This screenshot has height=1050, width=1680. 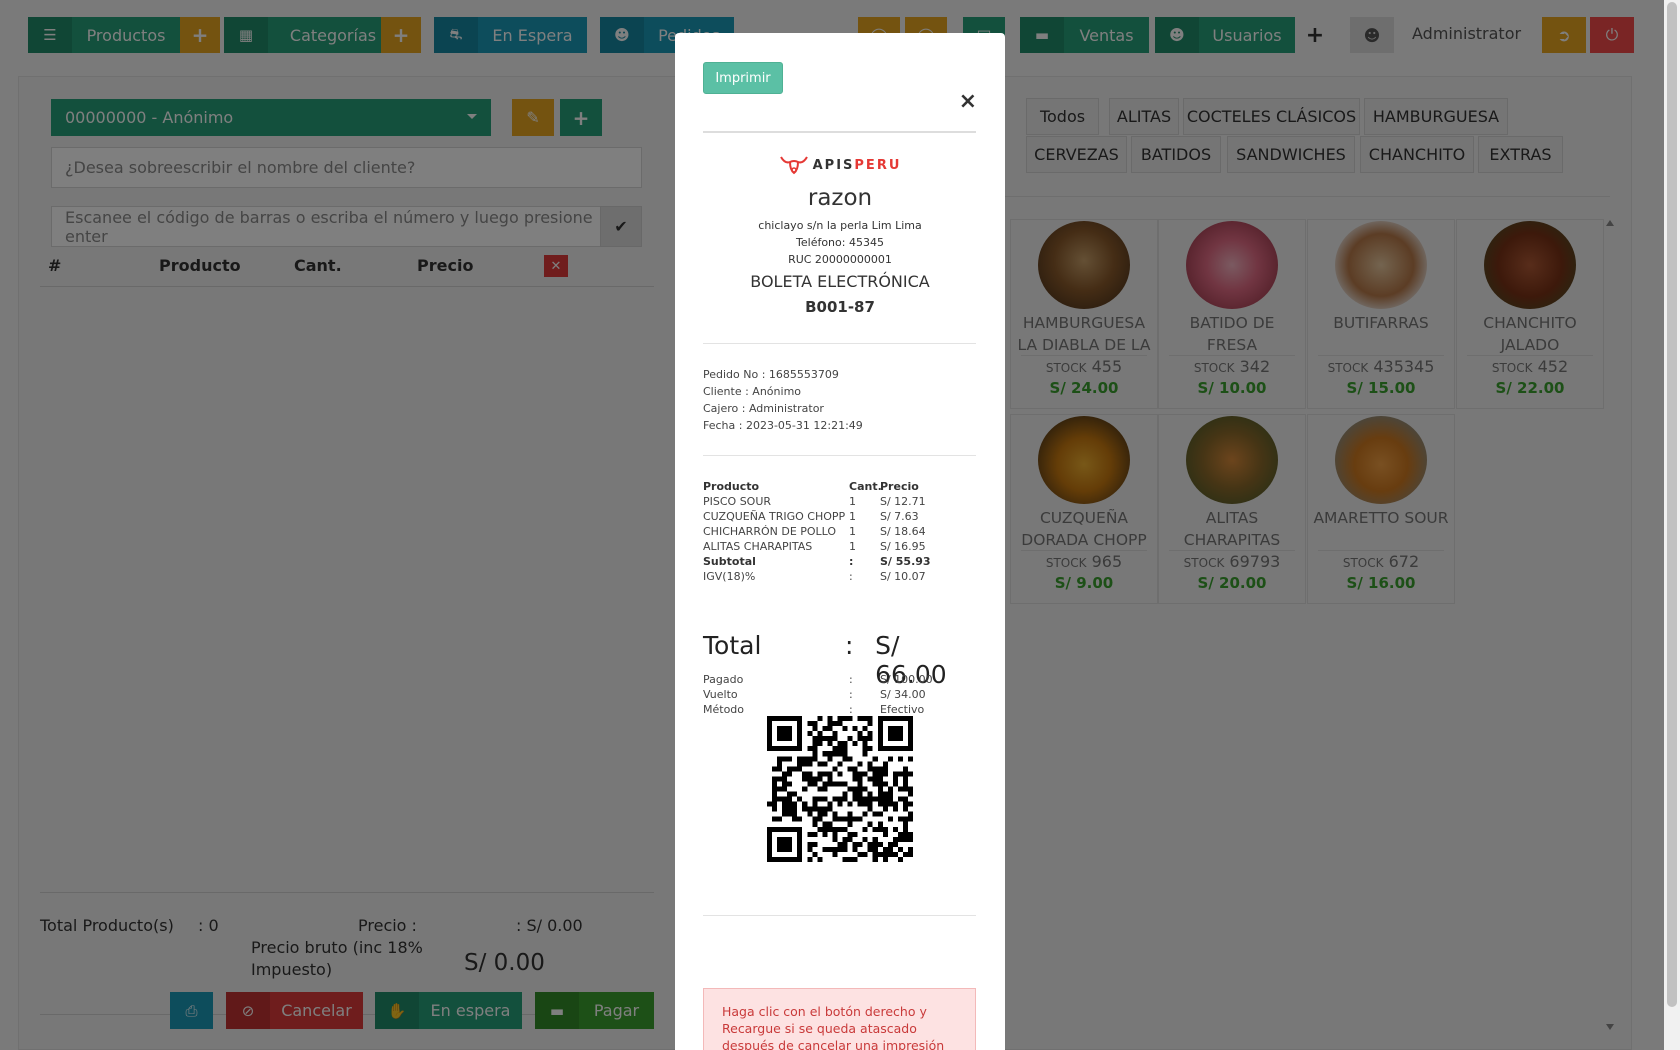 I want to click on vuelto-label: Vuelto, so click(x=720, y=694).